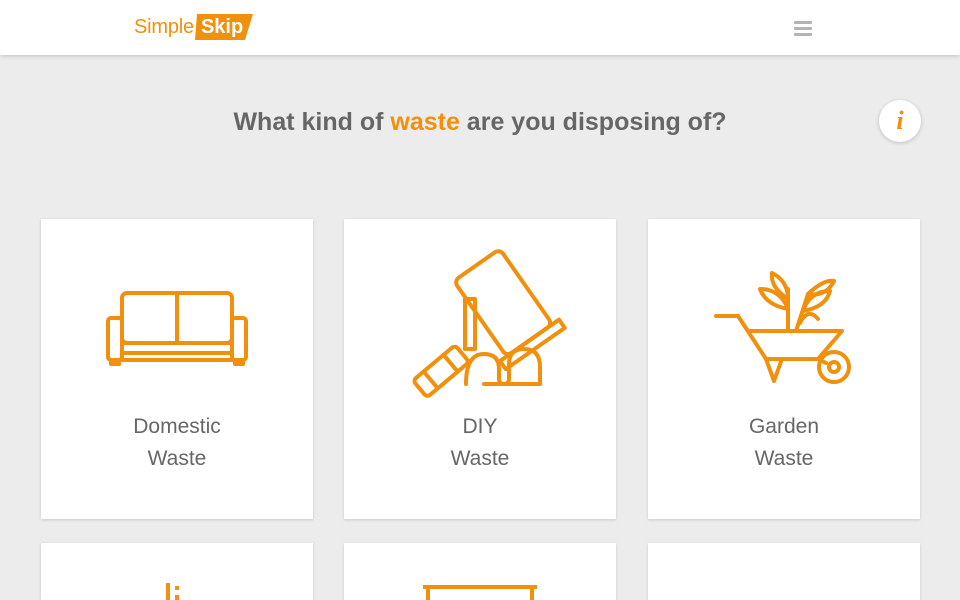 Image resolution: width=960 pixels, height=600 pixels. What do you see at coordinates (172, 591) in the screenshot?
I see `bricks-icon` at bounding box center [172, 591].